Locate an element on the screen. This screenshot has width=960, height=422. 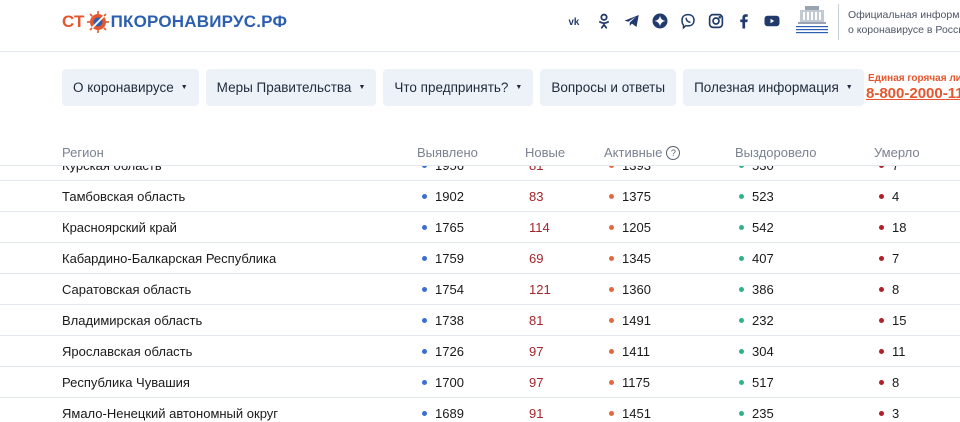
youtube-icon is located at coordinates (772, 21).